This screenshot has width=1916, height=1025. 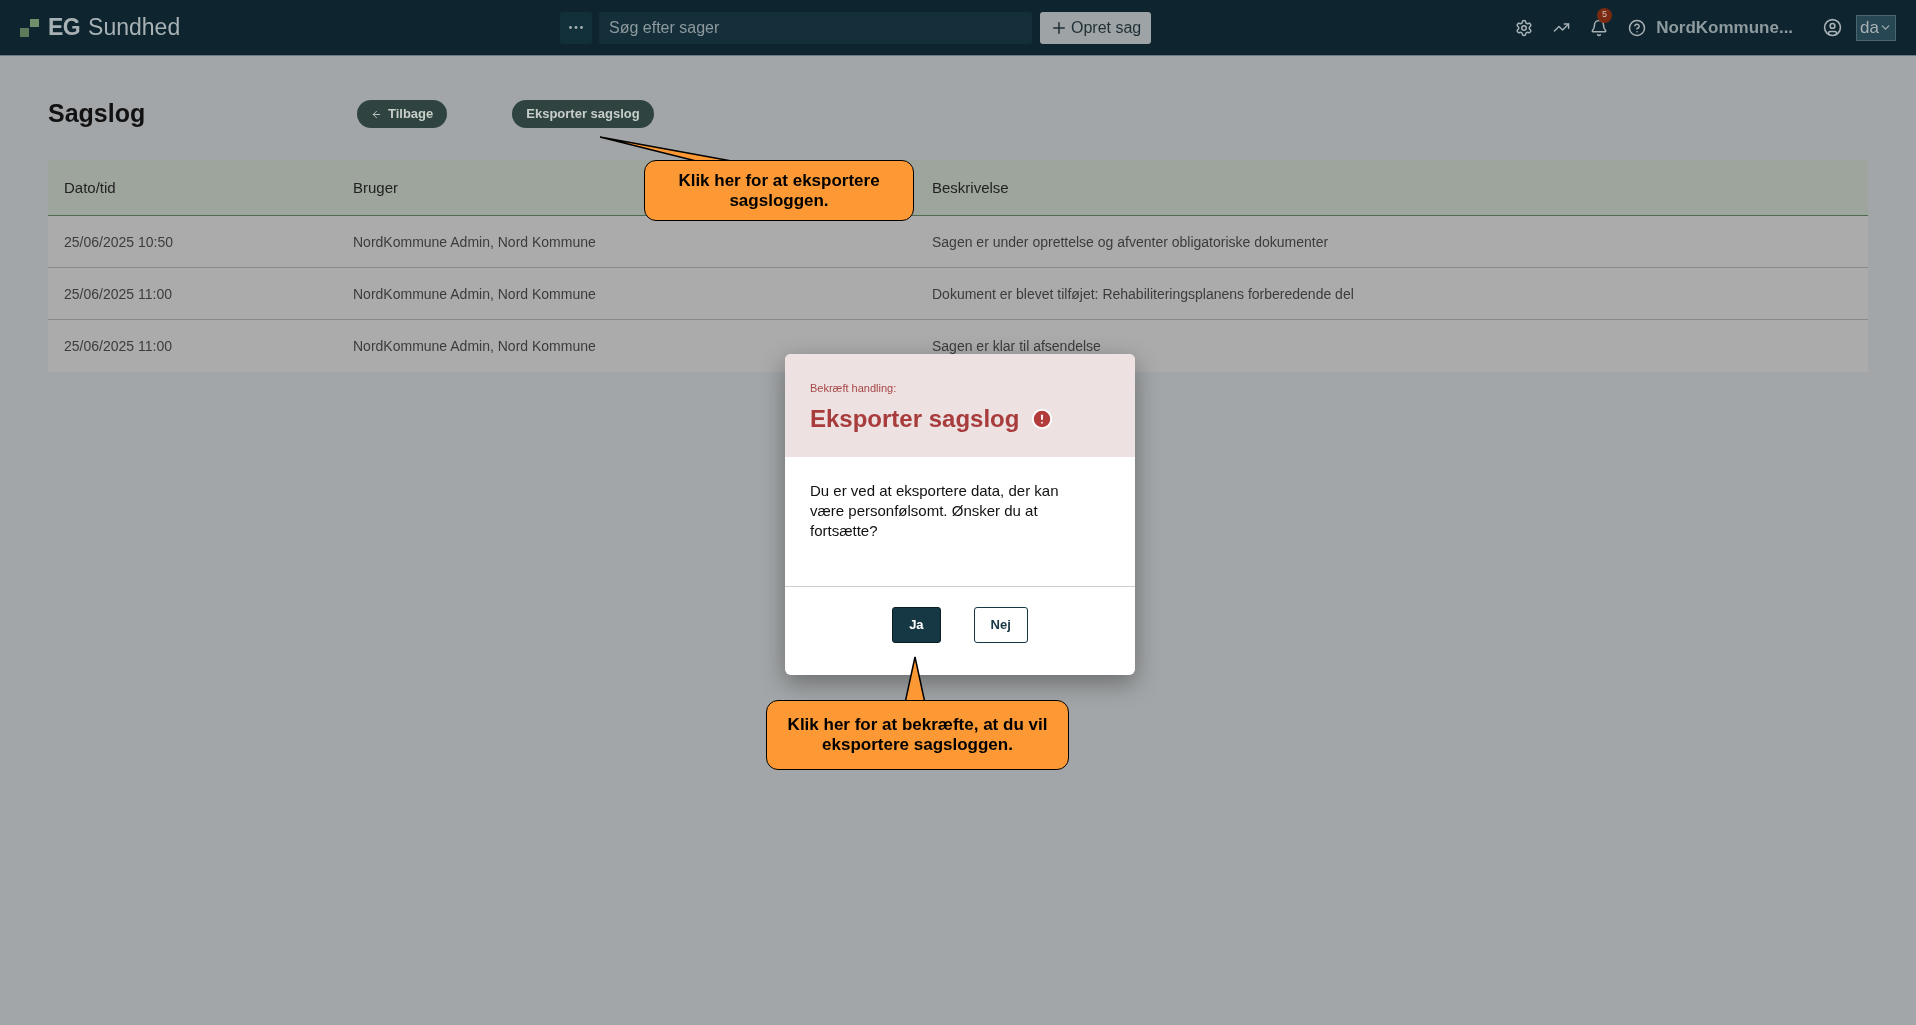 What do you see at coordinates (583, 114) in the screenshot?
I see `export-button: Eksporter sagslog` at bounding box center [583, 114].